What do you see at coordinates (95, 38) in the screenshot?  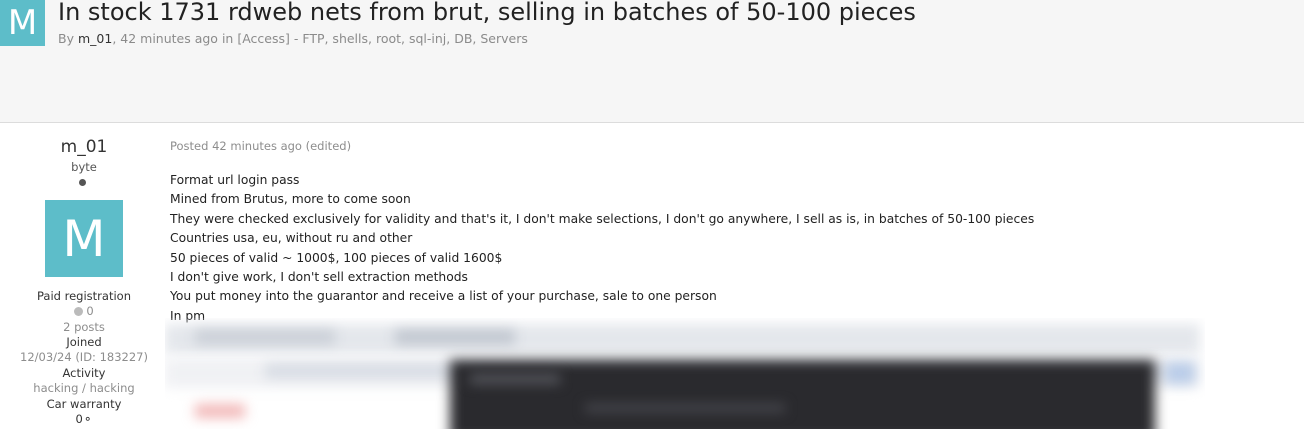 I see `topic-author-link: m_01` at bounding box center [95, 38].